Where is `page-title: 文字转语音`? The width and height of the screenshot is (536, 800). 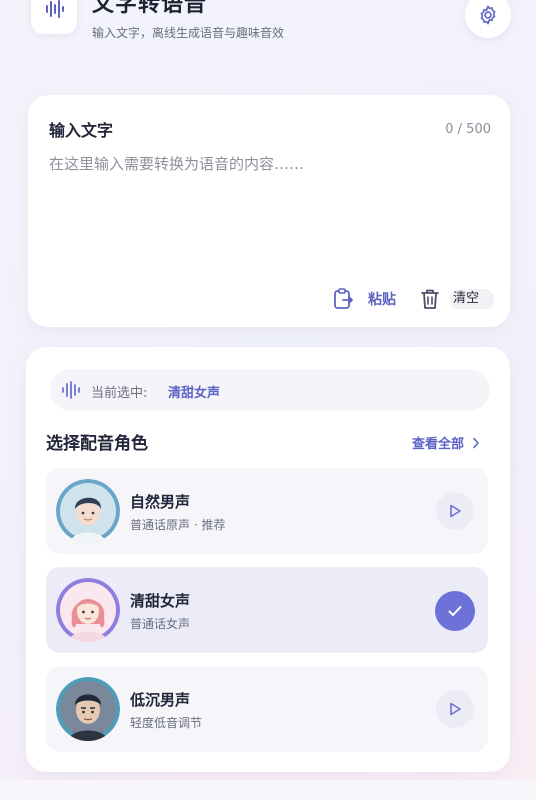 page-title: 文字转语音 is located at coordinates (150, 8).